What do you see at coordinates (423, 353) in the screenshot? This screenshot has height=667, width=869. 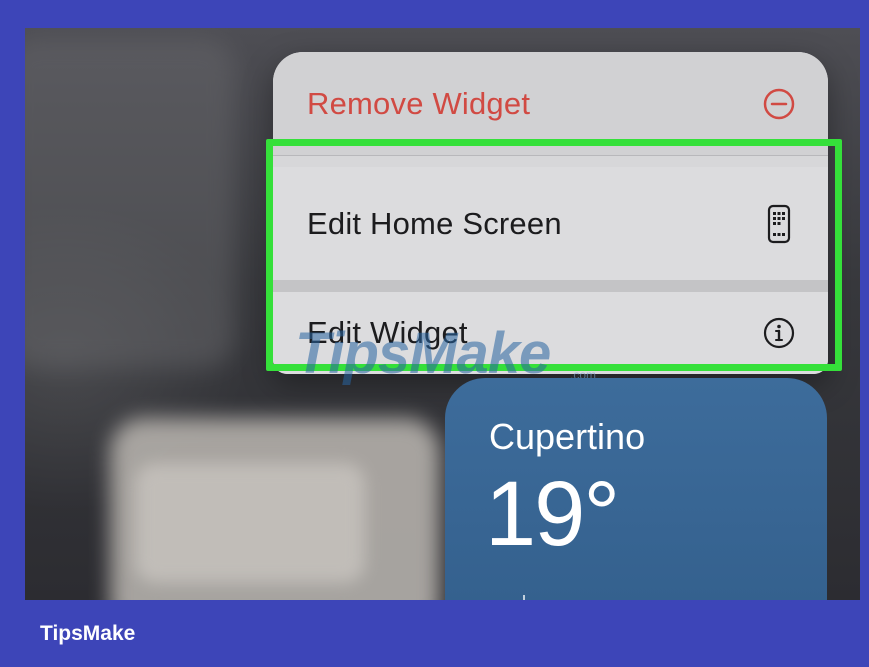 I see `watermark-logo: TipsMake` at bounding box center [423, 353].